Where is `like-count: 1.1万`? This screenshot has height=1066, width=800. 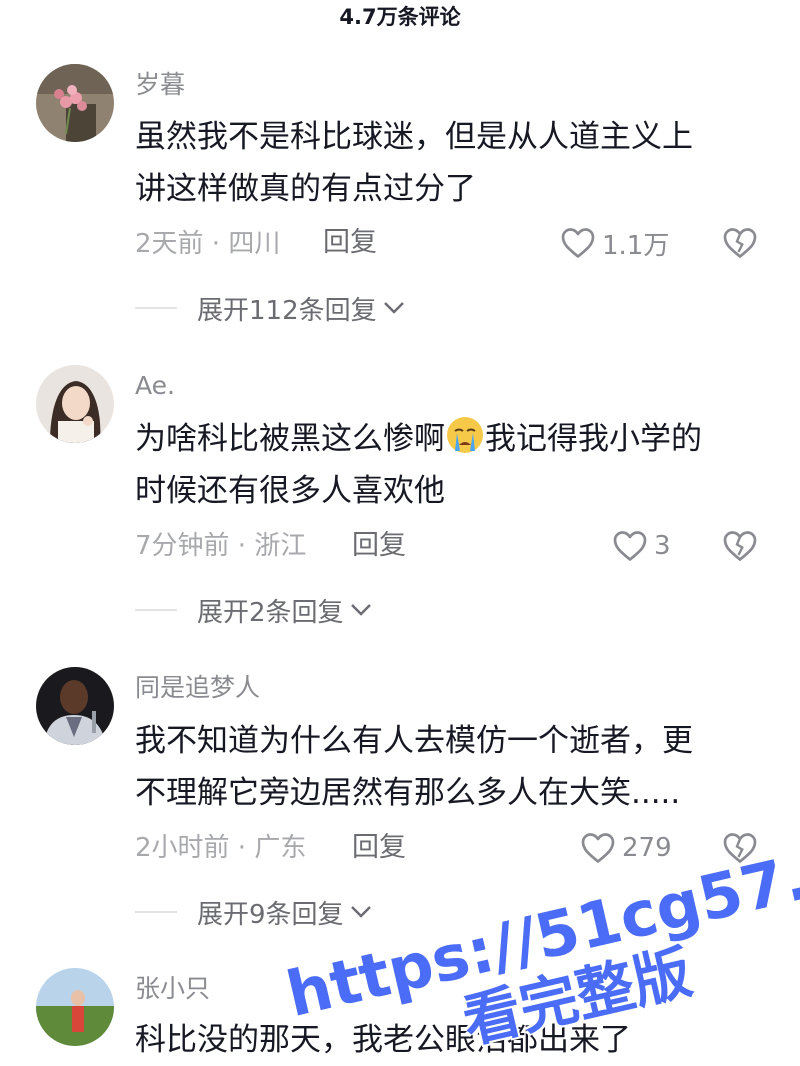 like-count: 1.1万 is located at coordinates (636, 245).